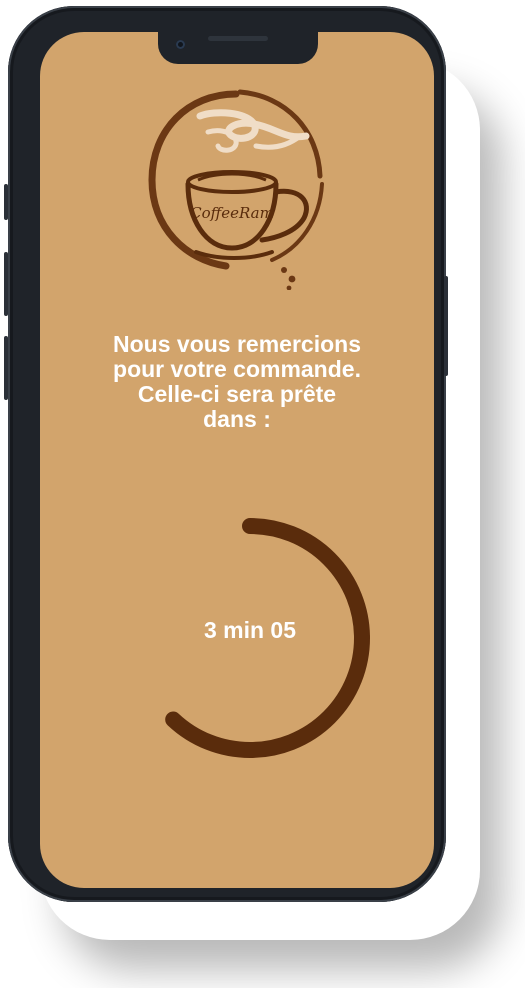  I want to click on front-camera, so click(180, 44).